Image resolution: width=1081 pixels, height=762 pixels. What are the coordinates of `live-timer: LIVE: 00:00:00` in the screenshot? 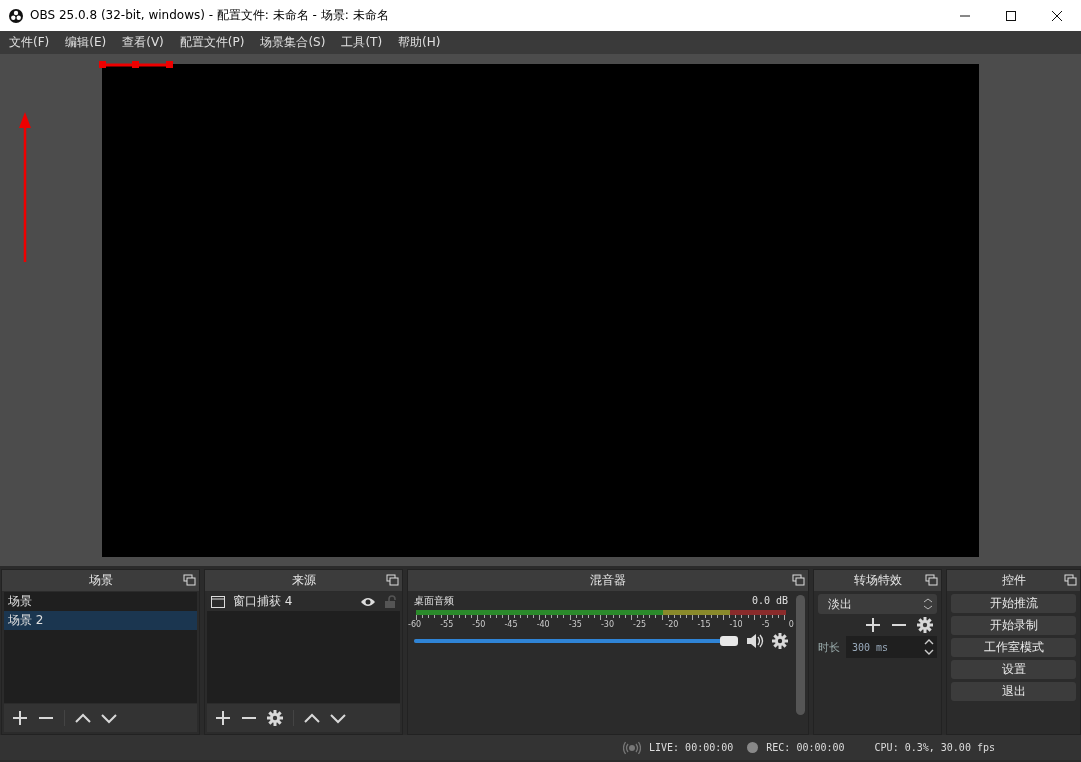 It's located at (691, 747).